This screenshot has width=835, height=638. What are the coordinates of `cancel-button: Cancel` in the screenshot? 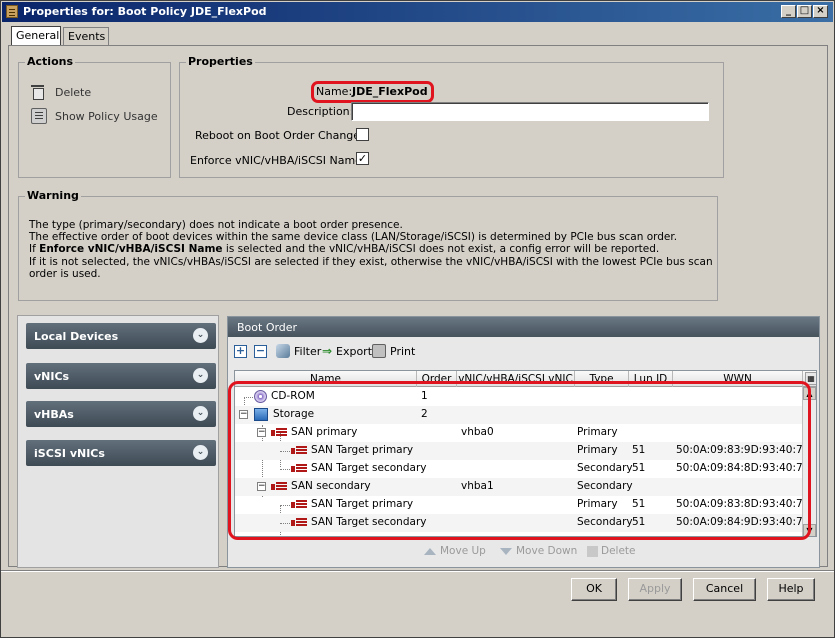 It's located at (724, 589).